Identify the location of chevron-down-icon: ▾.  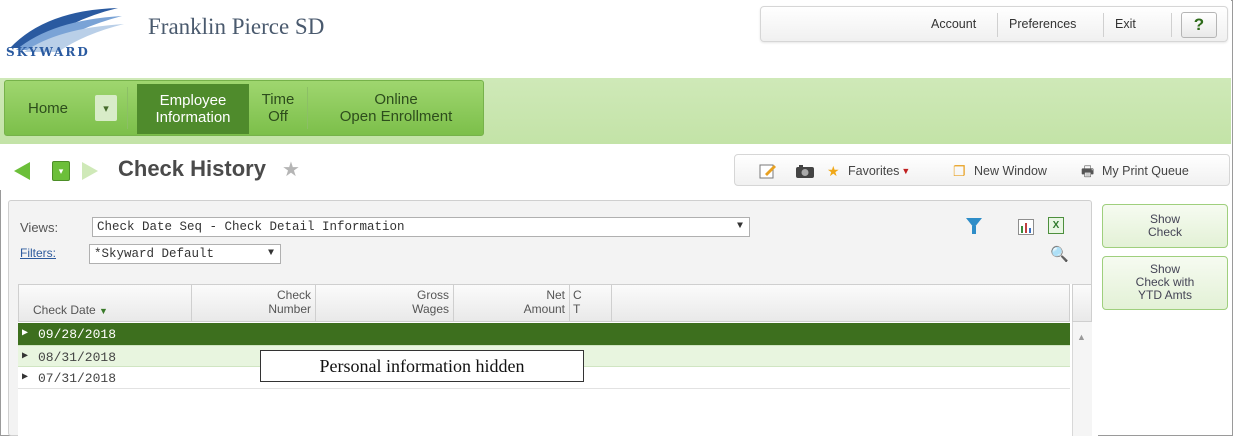
(106, 108).